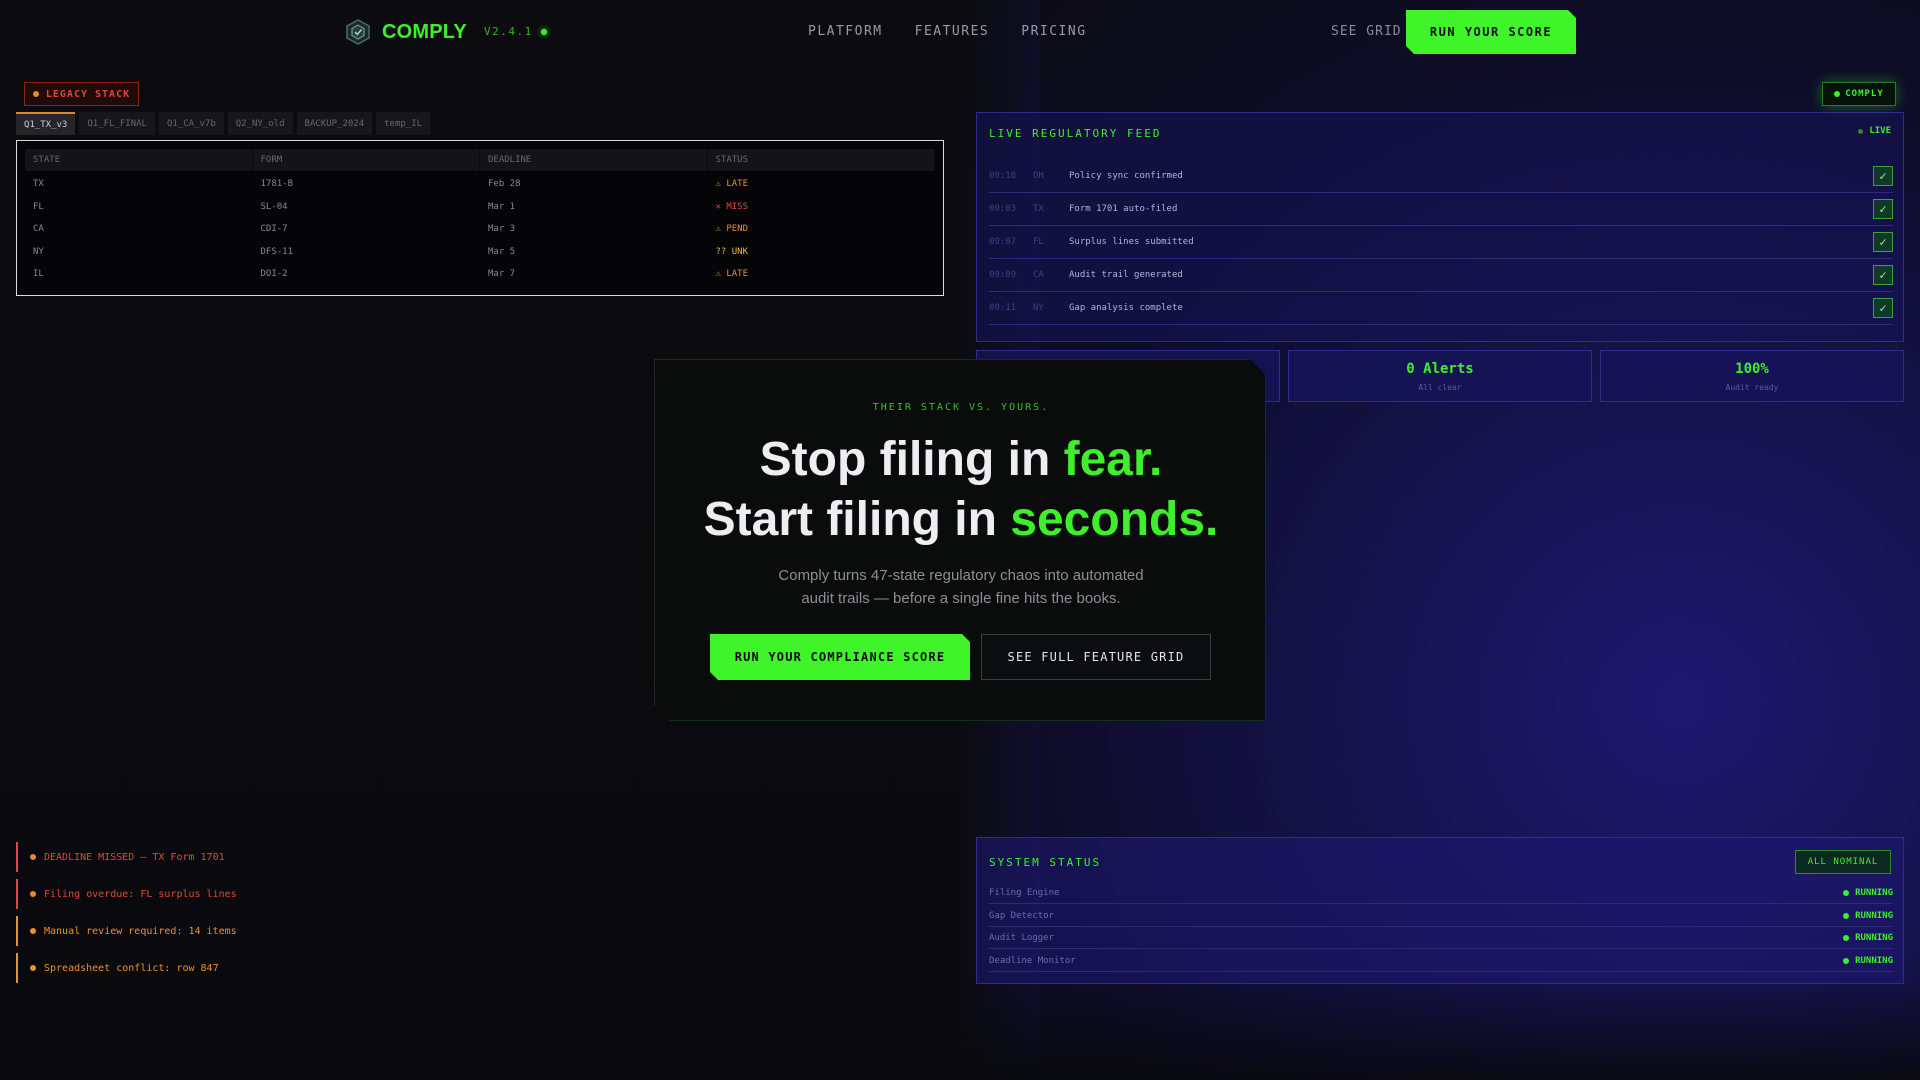 The width and height of the screenshot is (1920, 1080). What do you see at coordinates (117, 968) in the screenshot?
I see `alert-spreadsheet-conflict: Spreadsheet conflict: row 847` at bounding box center [117, 968].